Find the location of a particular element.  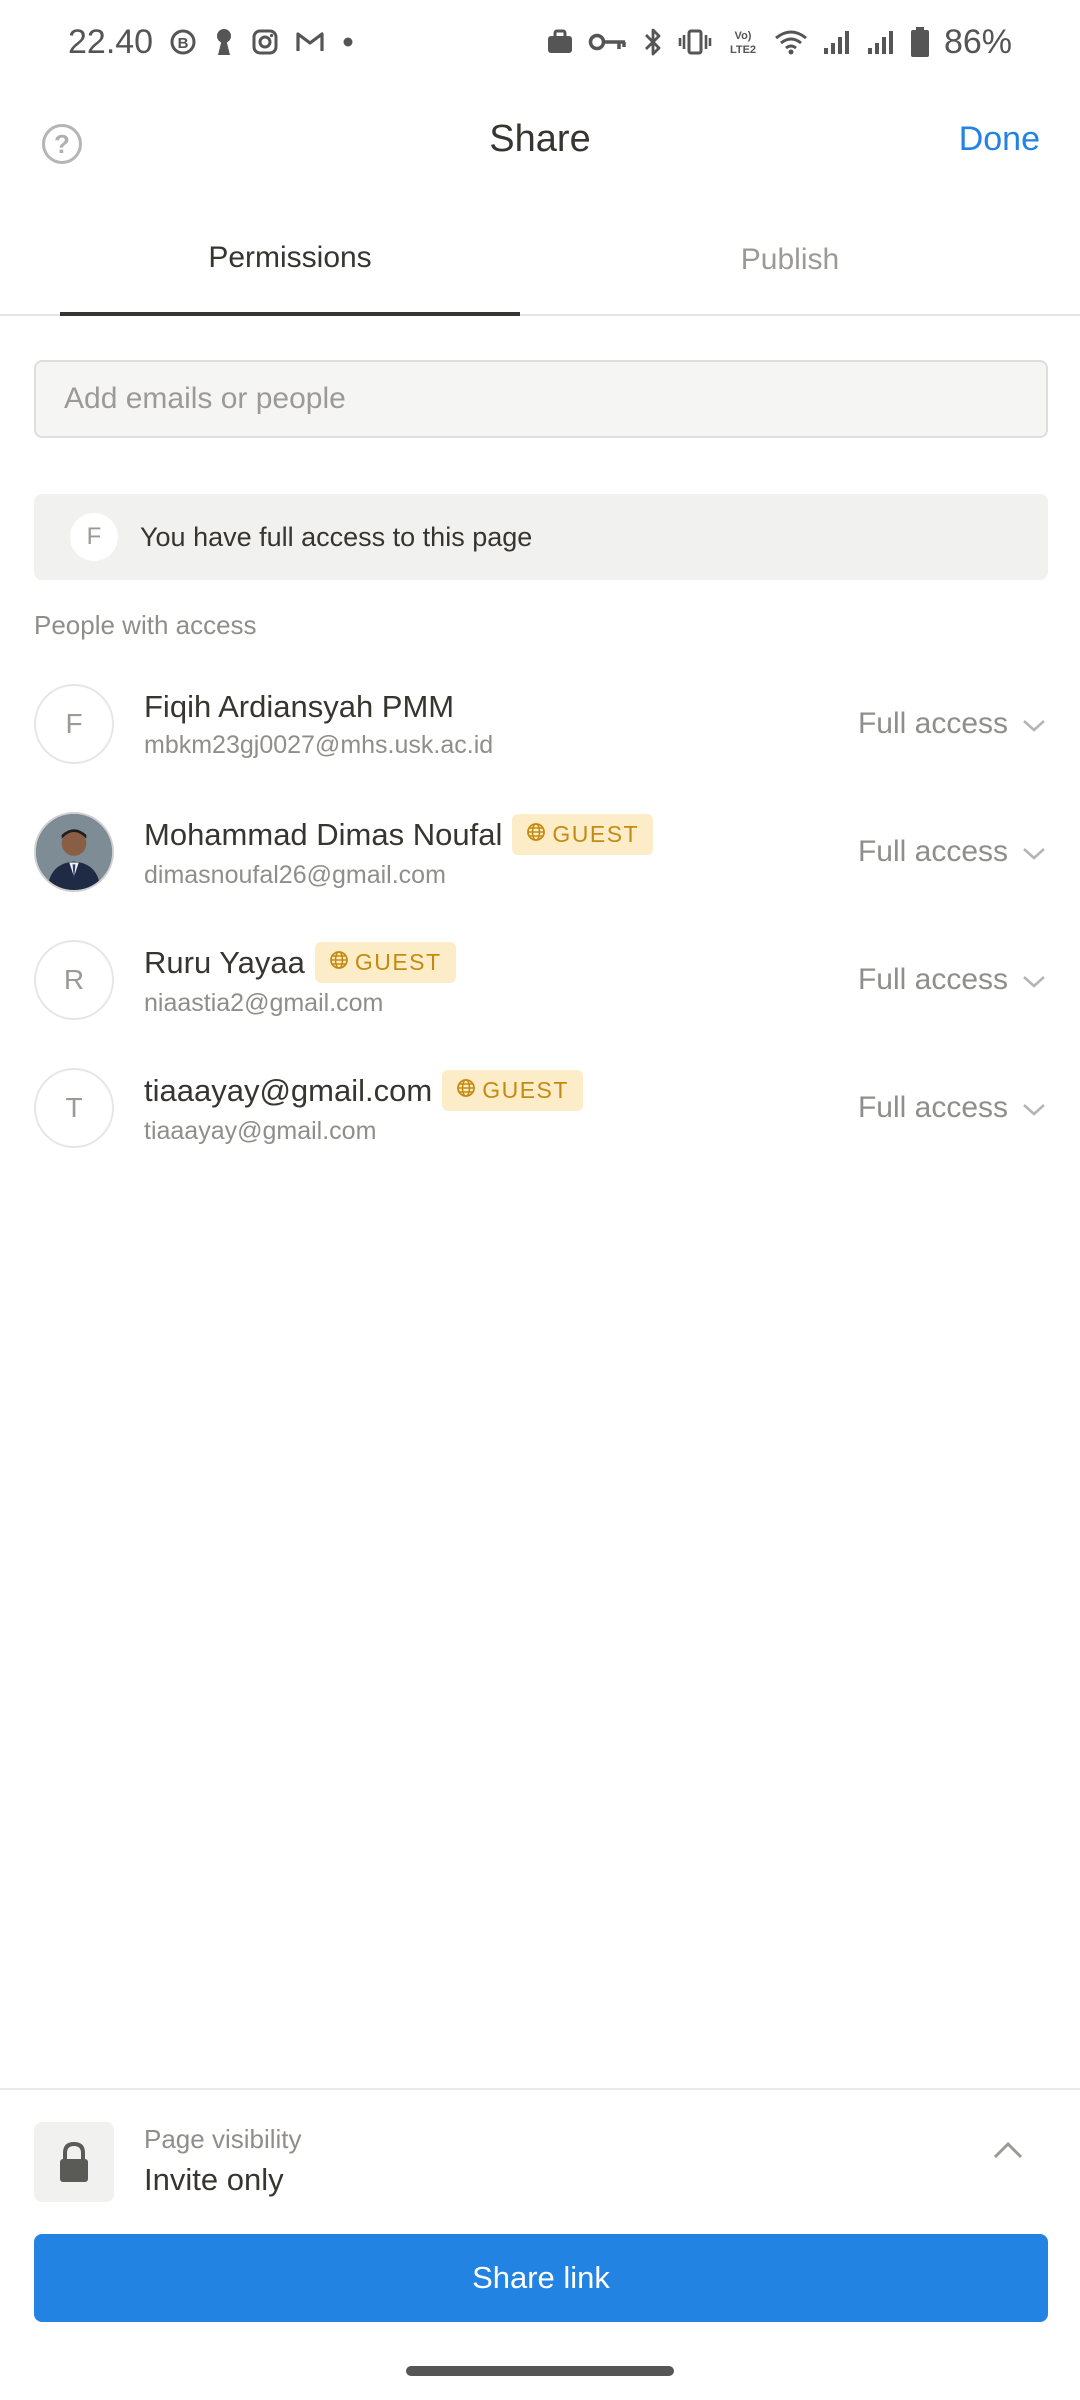

people-section-label: People with access is located at coordinates (145, 625).